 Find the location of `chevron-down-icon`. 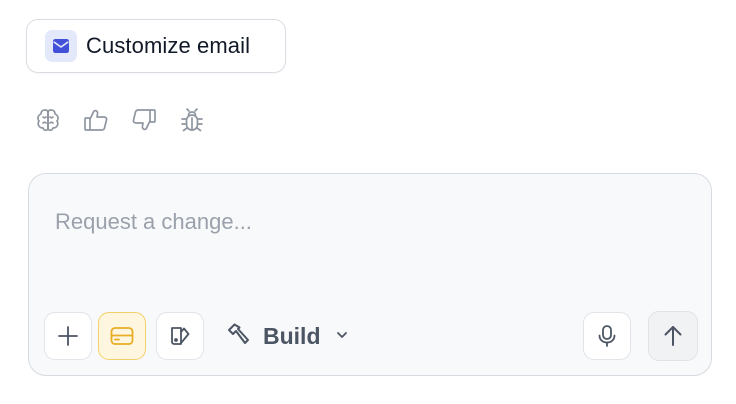

chevron-down-icon is located at coordinates (342, 336).